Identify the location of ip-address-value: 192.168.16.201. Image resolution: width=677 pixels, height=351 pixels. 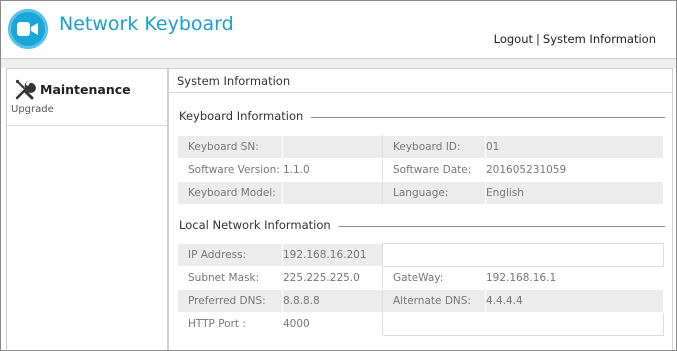
(332, 255).